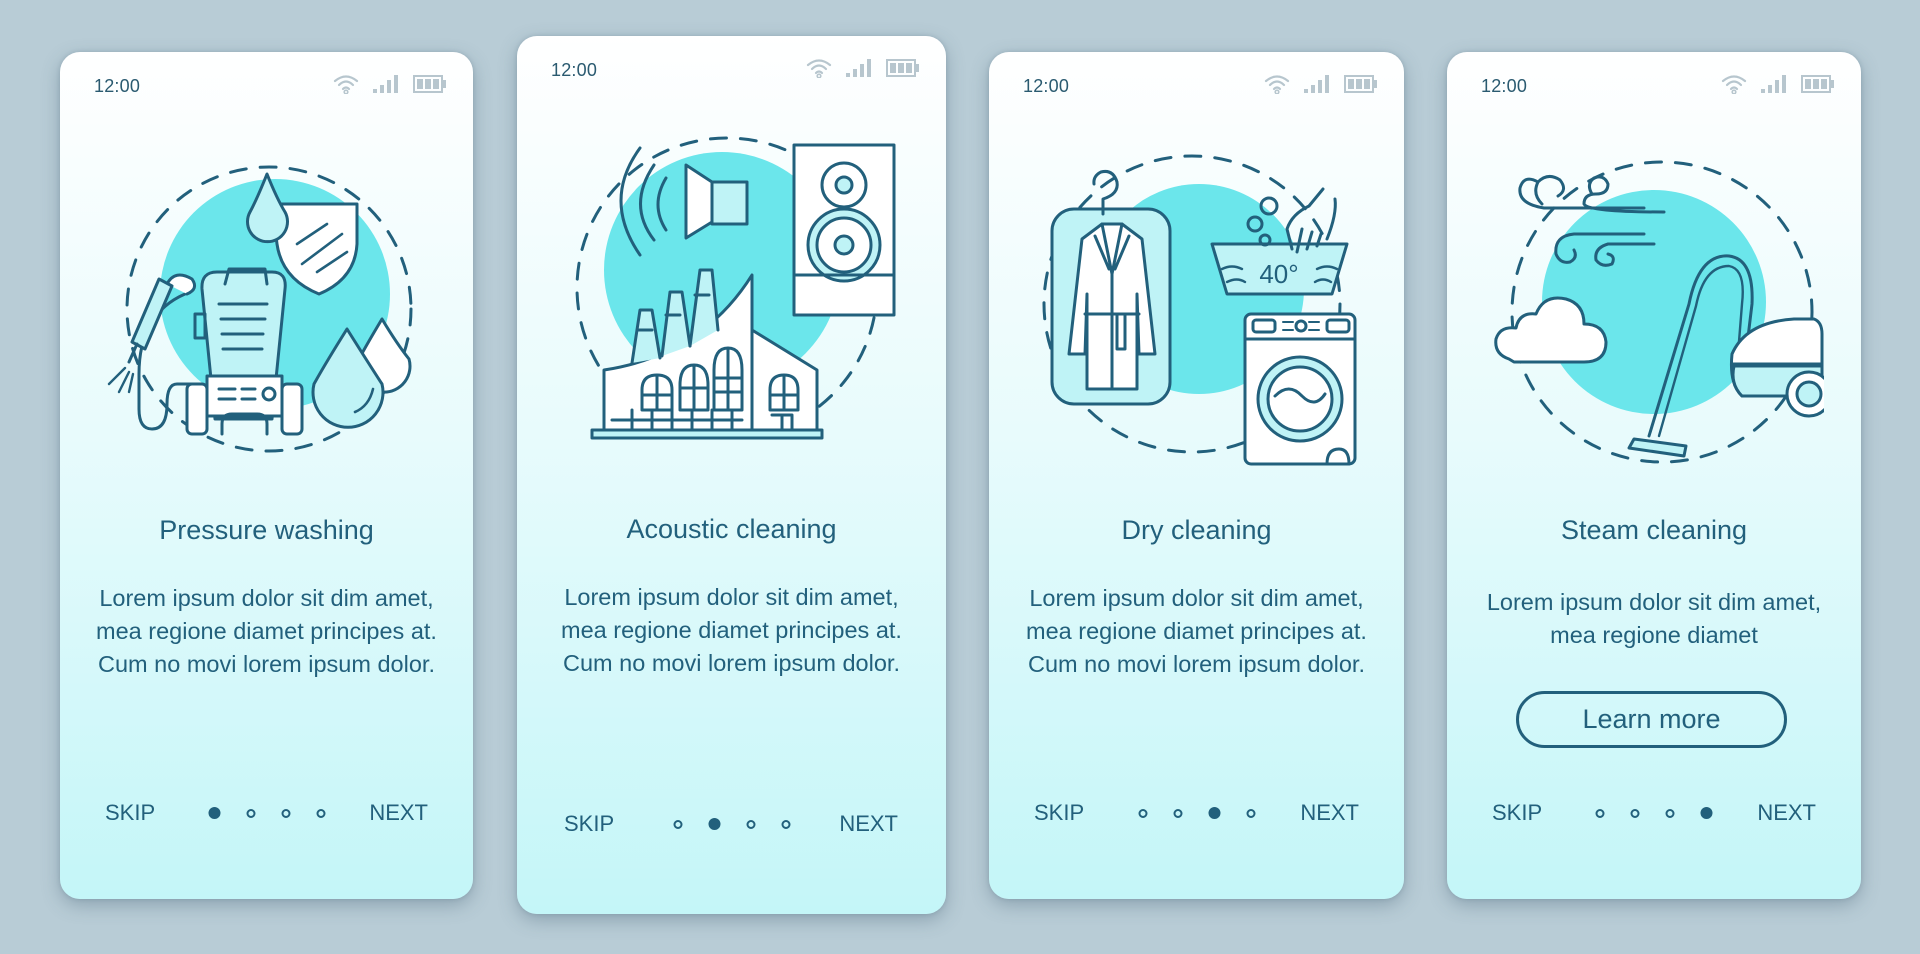  What do you see at coordinates (1196, 530) in the screenshot?
I see `screen-title: Dry cleaning` at bounding box center [1196, 530].